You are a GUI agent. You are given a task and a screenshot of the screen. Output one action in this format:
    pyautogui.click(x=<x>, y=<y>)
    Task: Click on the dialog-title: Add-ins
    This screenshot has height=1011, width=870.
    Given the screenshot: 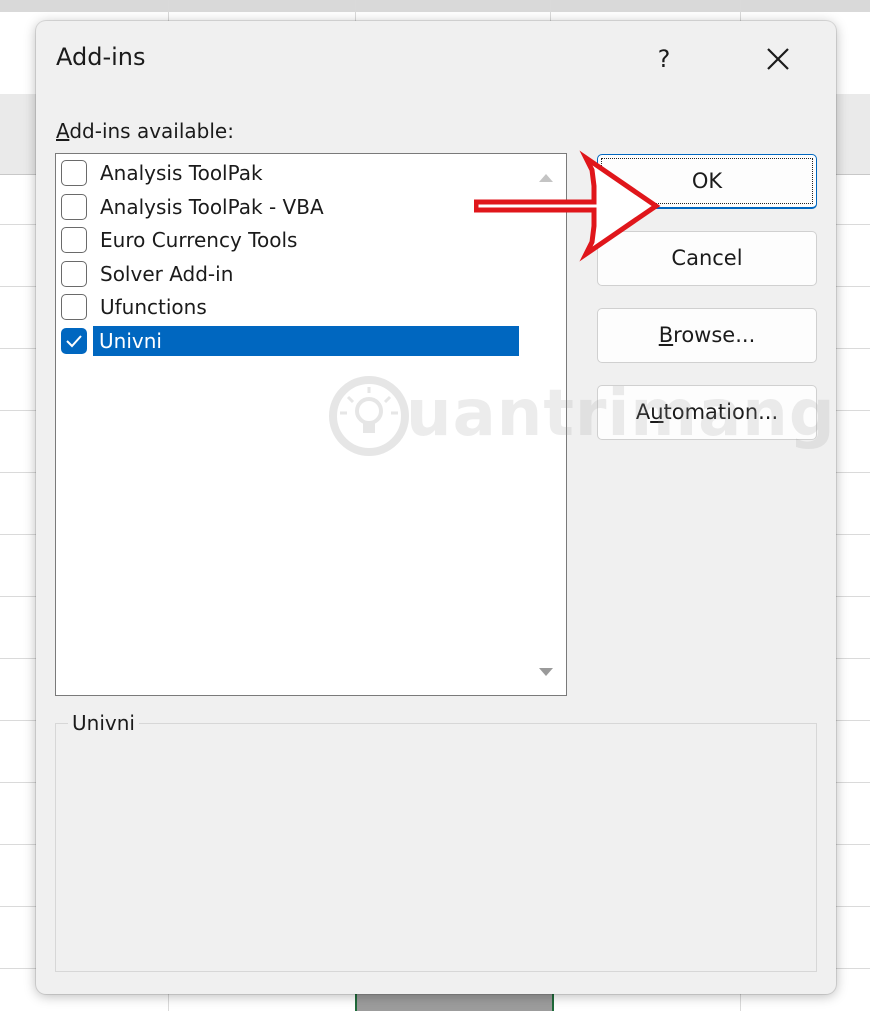 What is the action you would take?
    pyautogui.click(x=101, y=57)
    